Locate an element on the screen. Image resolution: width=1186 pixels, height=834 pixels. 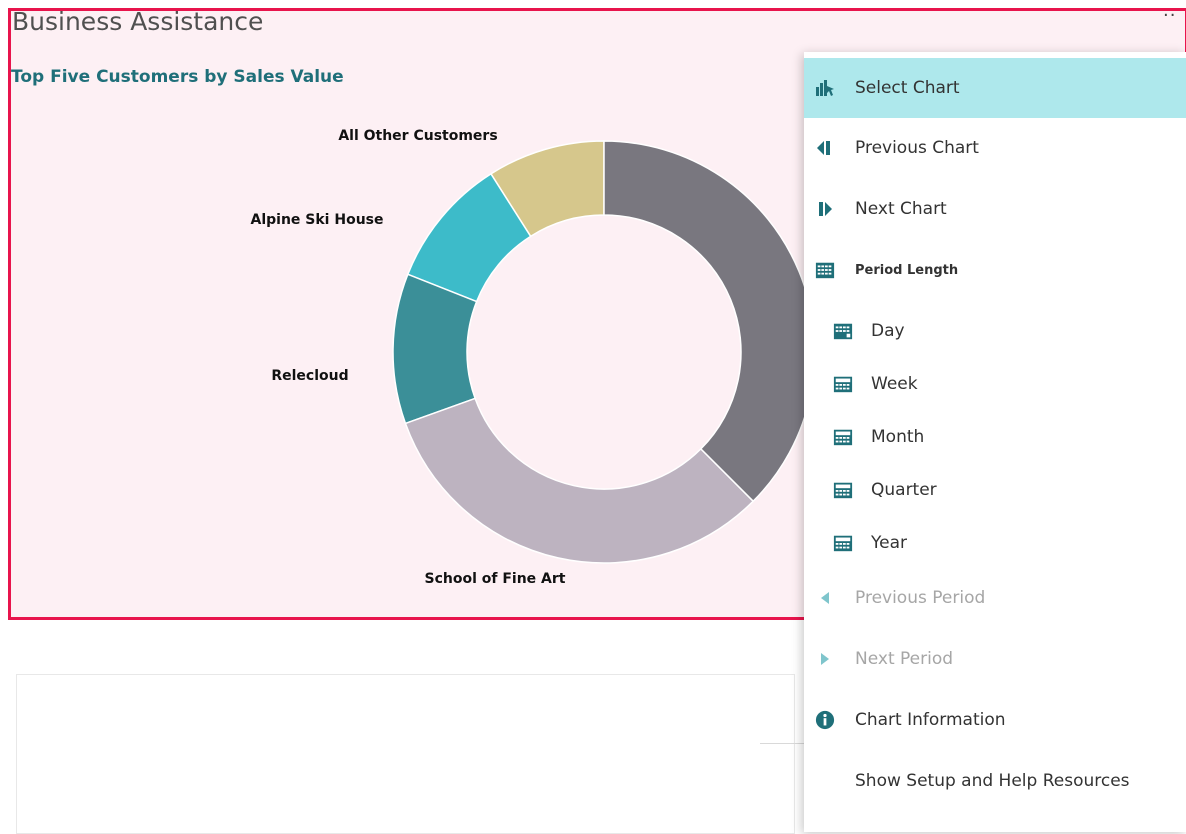
select-chart-icon is located at coordinates (825, 88).